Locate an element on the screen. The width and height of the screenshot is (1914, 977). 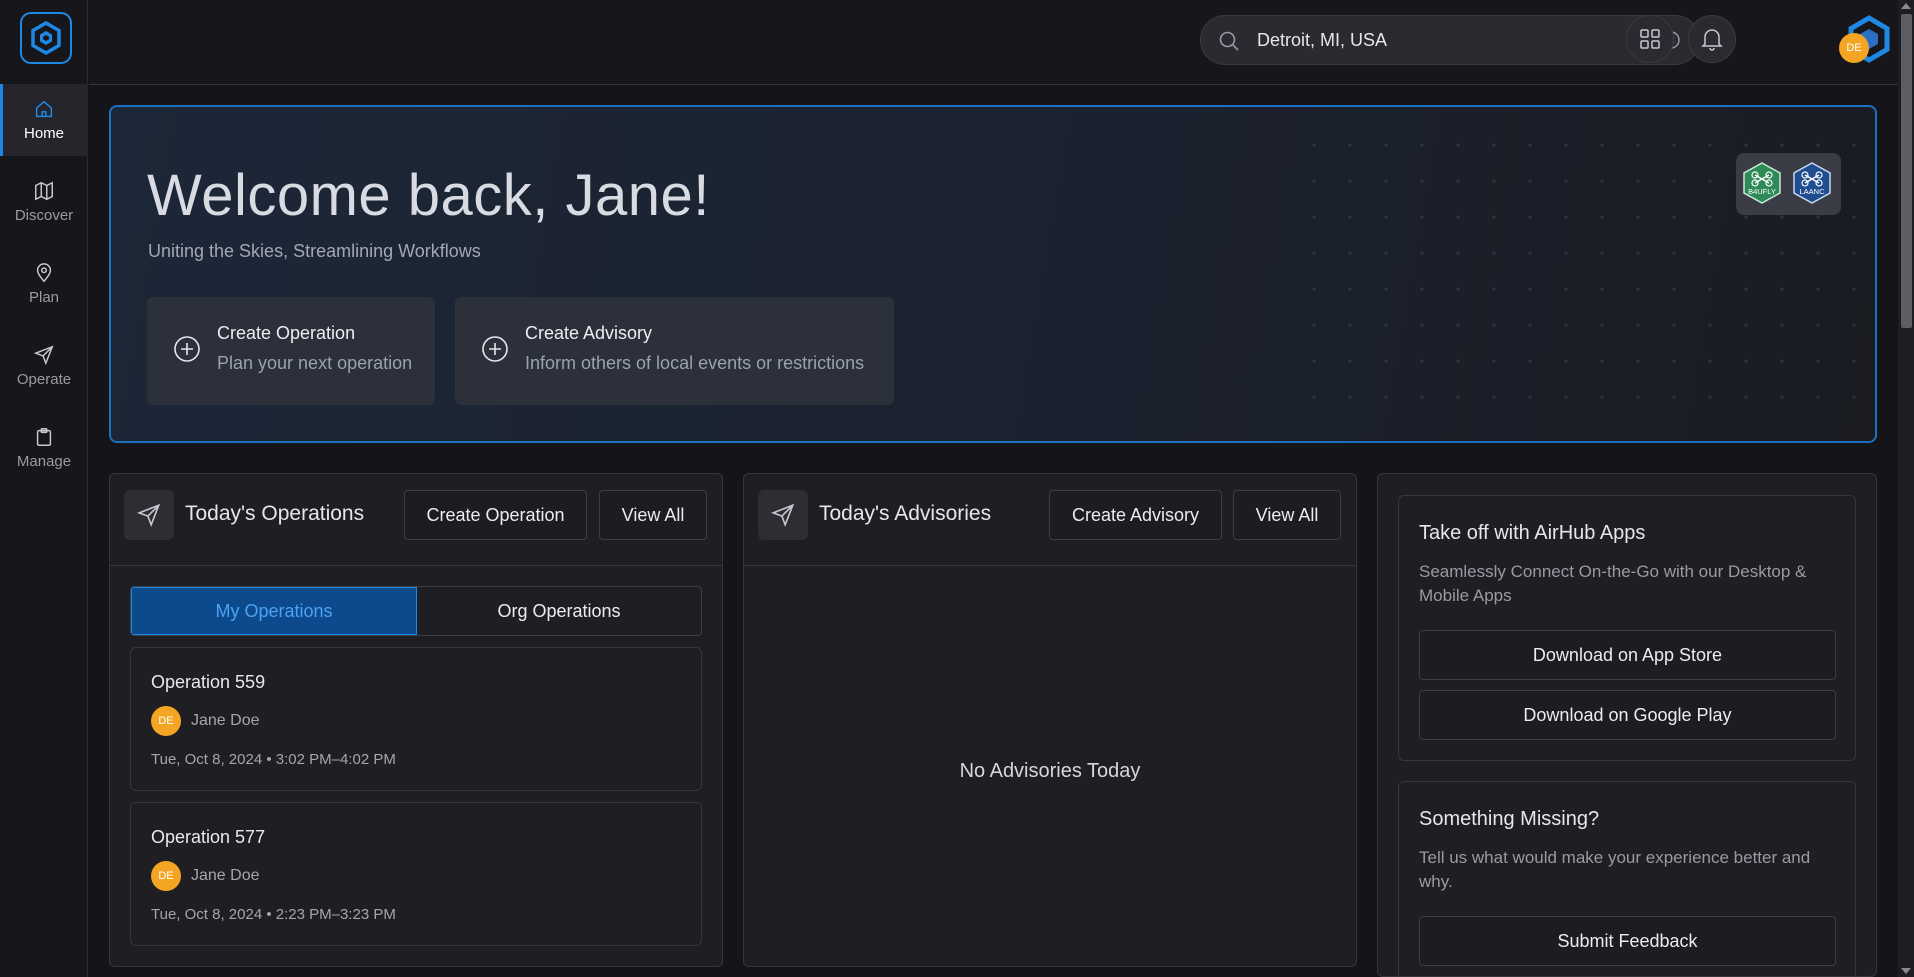
hexagon-logo-icon is located at coordinates (46, 38).